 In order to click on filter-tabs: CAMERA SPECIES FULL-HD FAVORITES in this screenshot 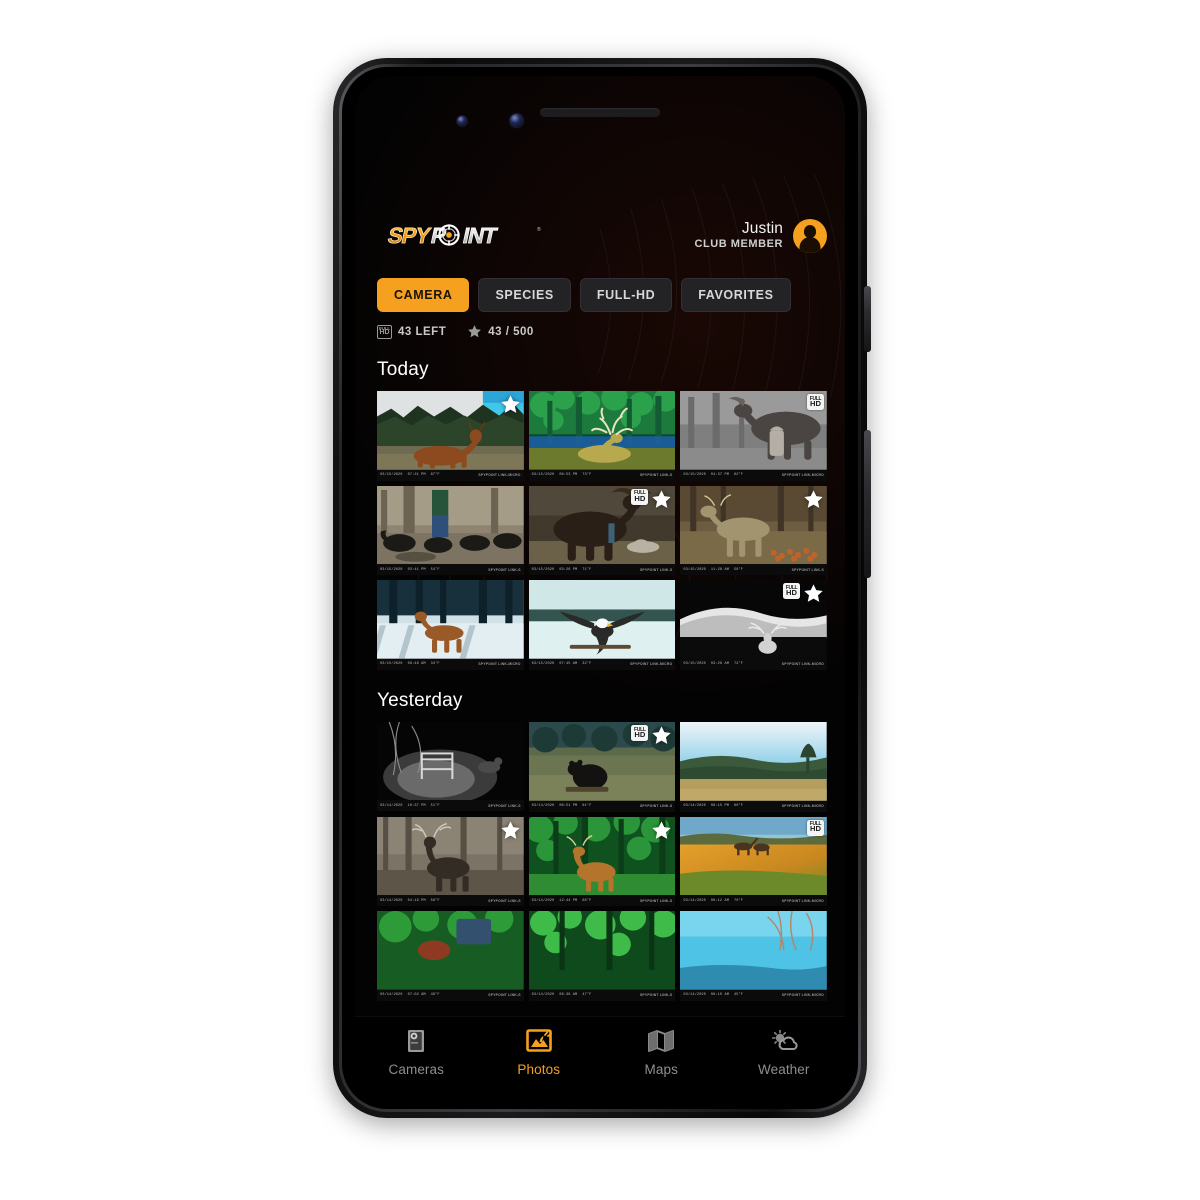, I will do `click(600, 290)`.